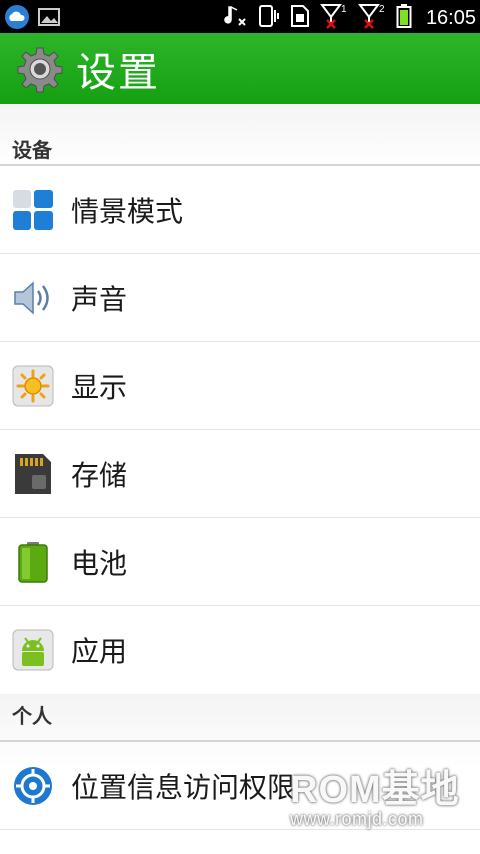 Image resolution: width=480 pixels, height=854 pixels. What do you see at coordinates (344, 9) in the screenshot?
I see `sim1-label: 1` at bounding box center [344, 9].